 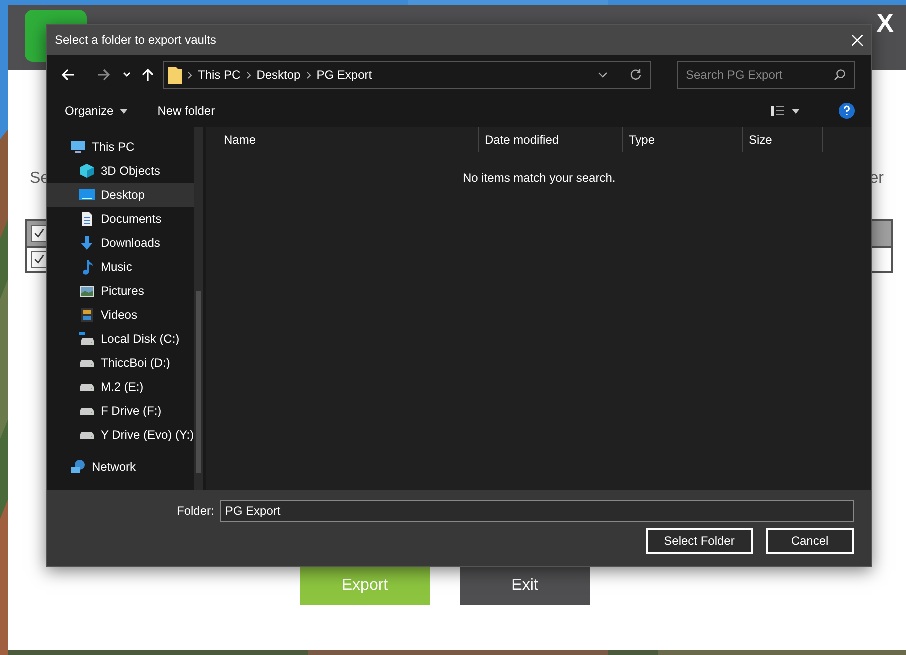 I want to click on folder-name-field: PG Export, so click(x=537, y=511).